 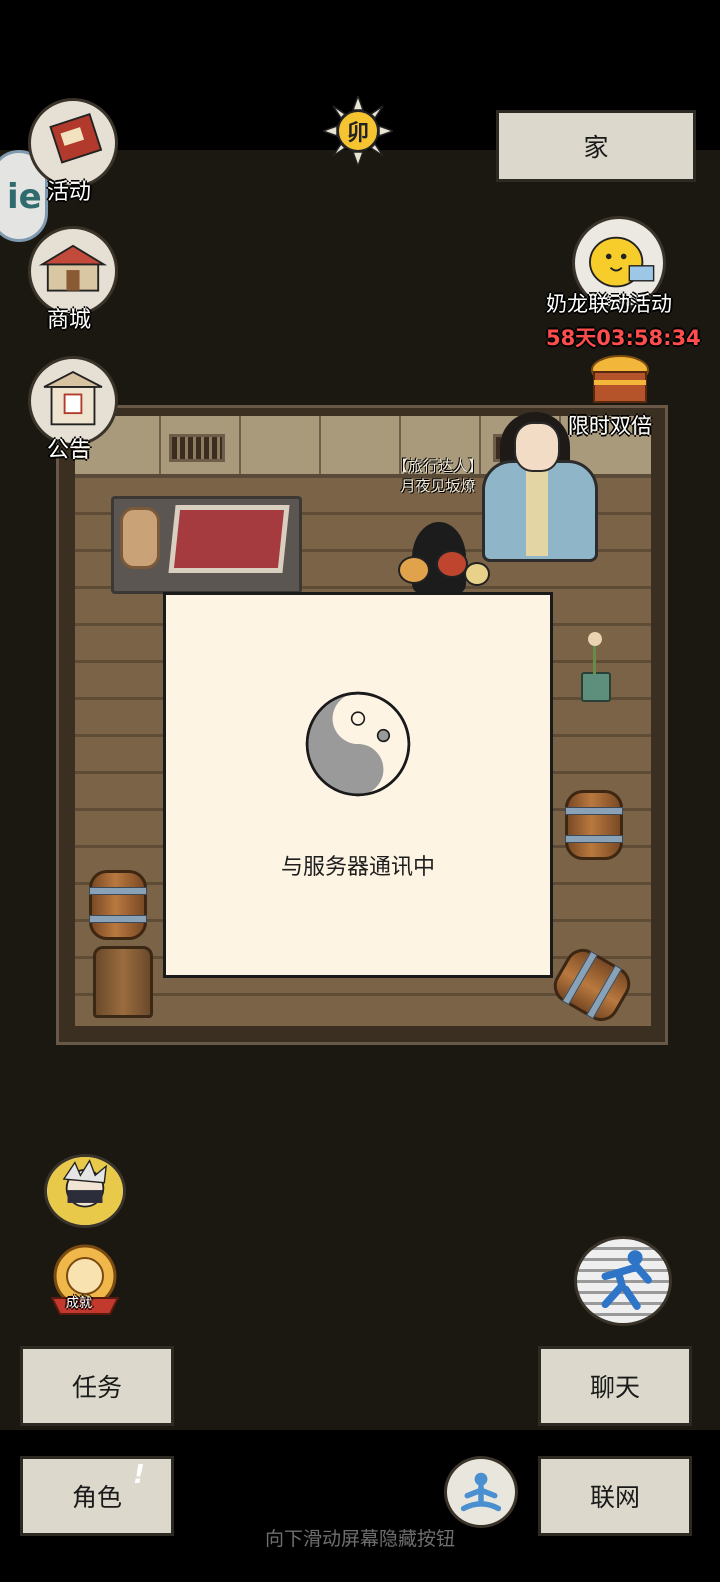 I want to click on hide-buttons-hint: 向下滑动屏幕隐藏按钮, so click(x=359, y=1539).